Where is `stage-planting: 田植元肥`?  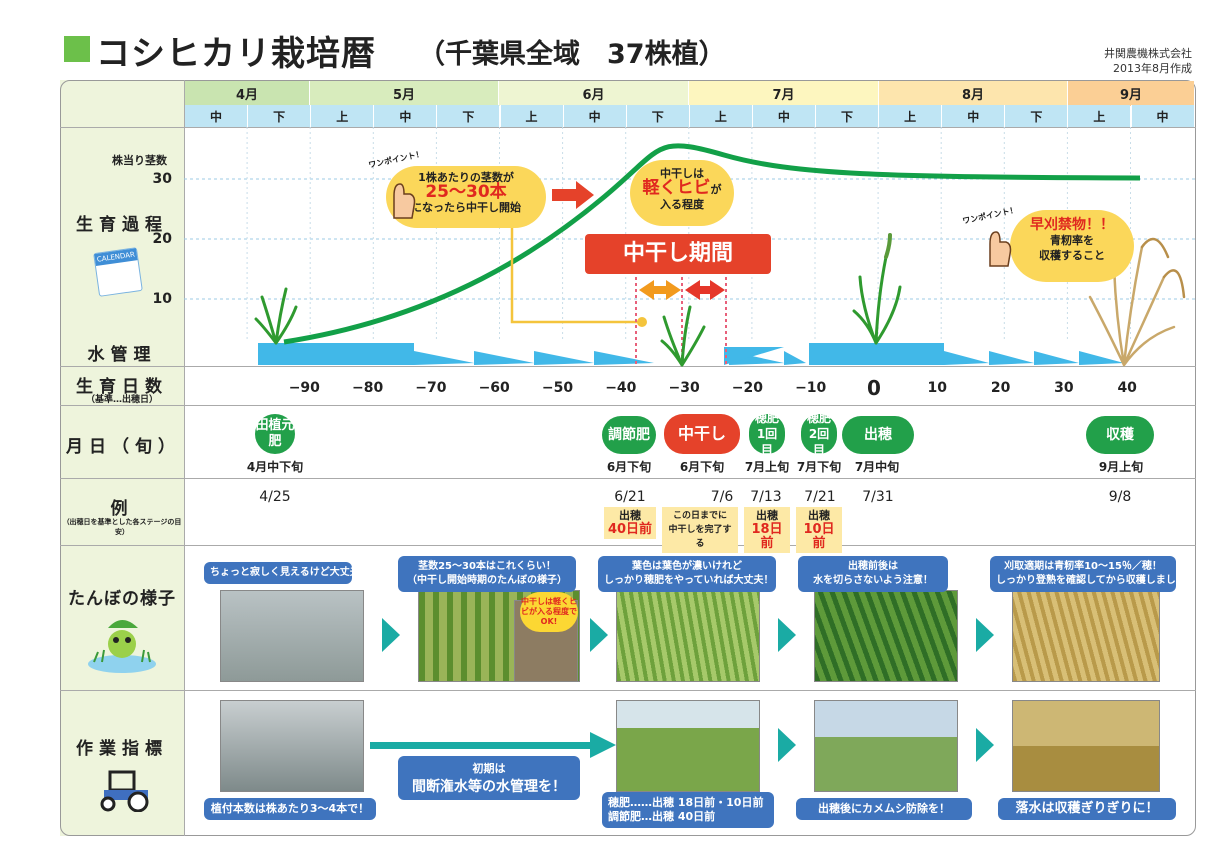
stage-planting: 田植元肥 is located at coordinates (275, 434).